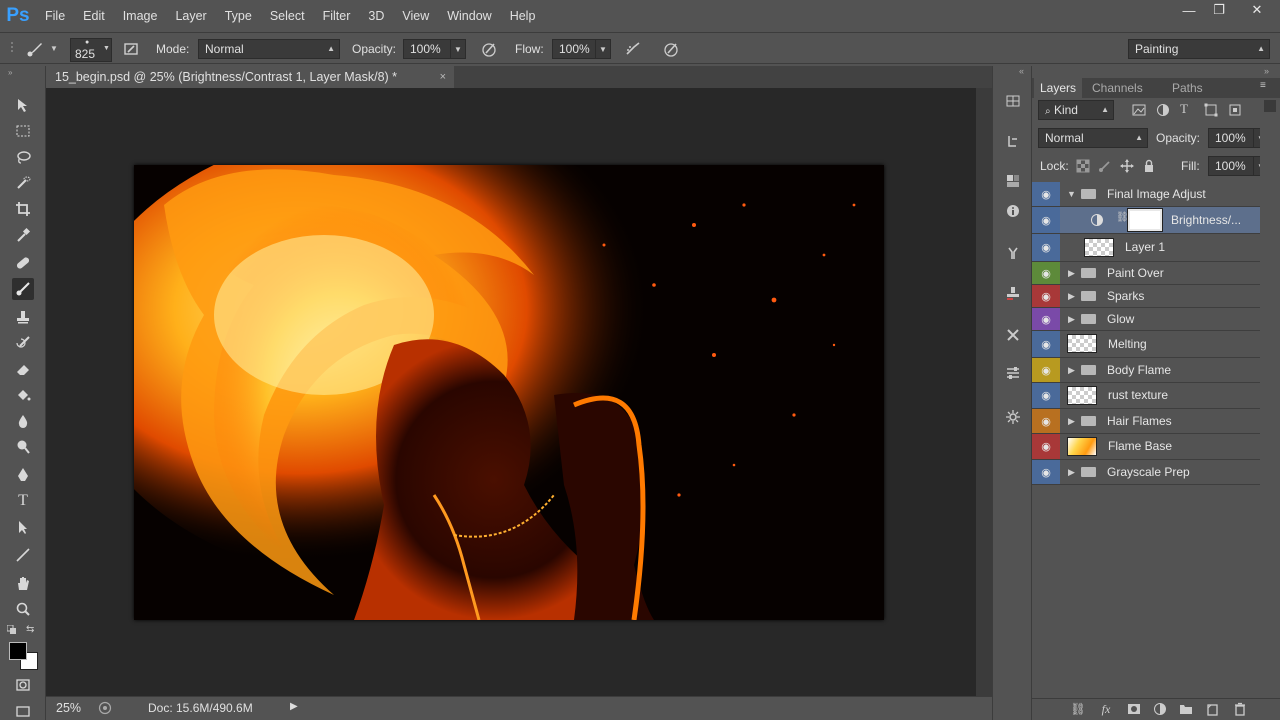 The width and height of the screenshot is (1280, 720). What do you see at coordinates (23, 421) in the screenshot?
I see `blur-tool-icon` at bounding box center [23, 421].